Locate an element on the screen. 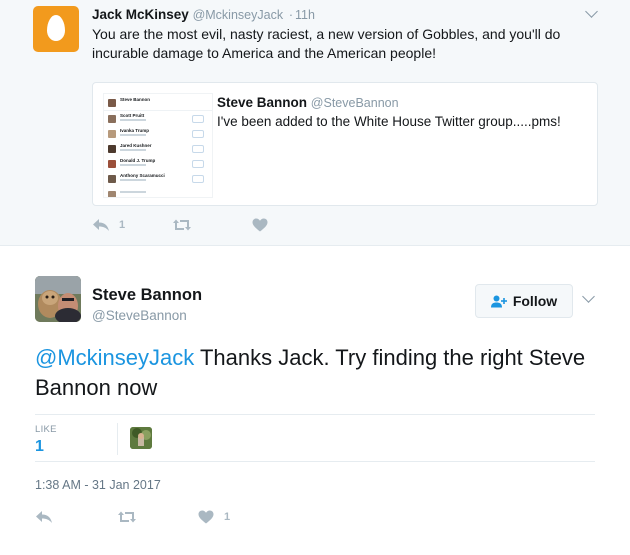 The image size is (630, 555). thumb-row: Anthony Scaramucci is located at coordinates (158, 179).